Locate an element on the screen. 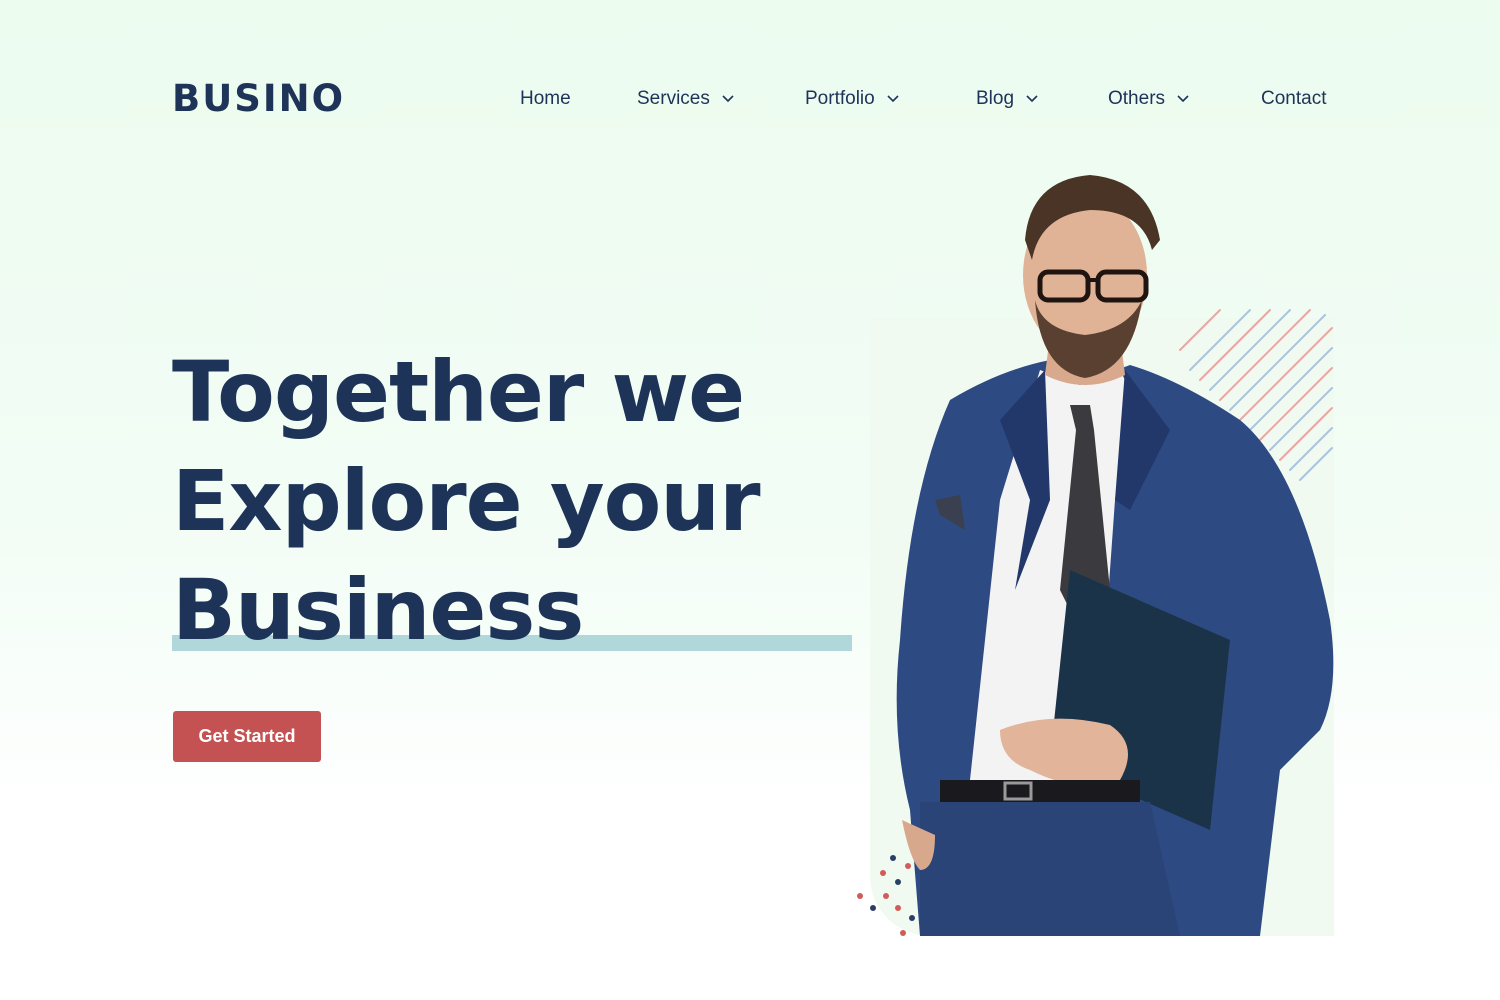  get-started-button: Get Started is located at coordinates (247, 736).